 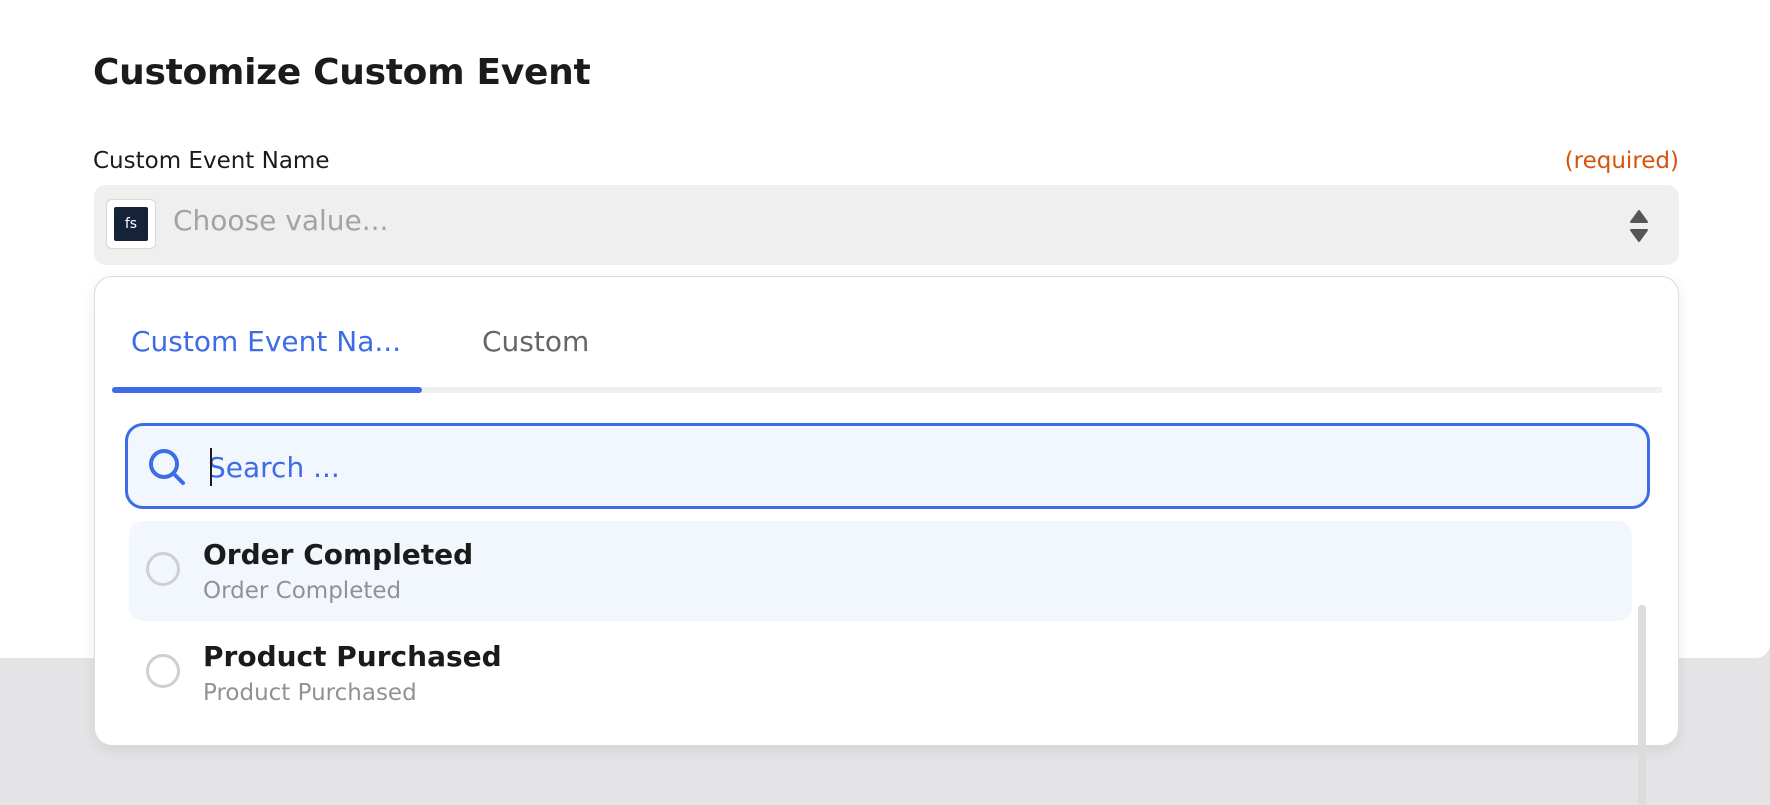 I want to click on option-order-completed: Order Completed Order Completed, so click(x=880, y=571).